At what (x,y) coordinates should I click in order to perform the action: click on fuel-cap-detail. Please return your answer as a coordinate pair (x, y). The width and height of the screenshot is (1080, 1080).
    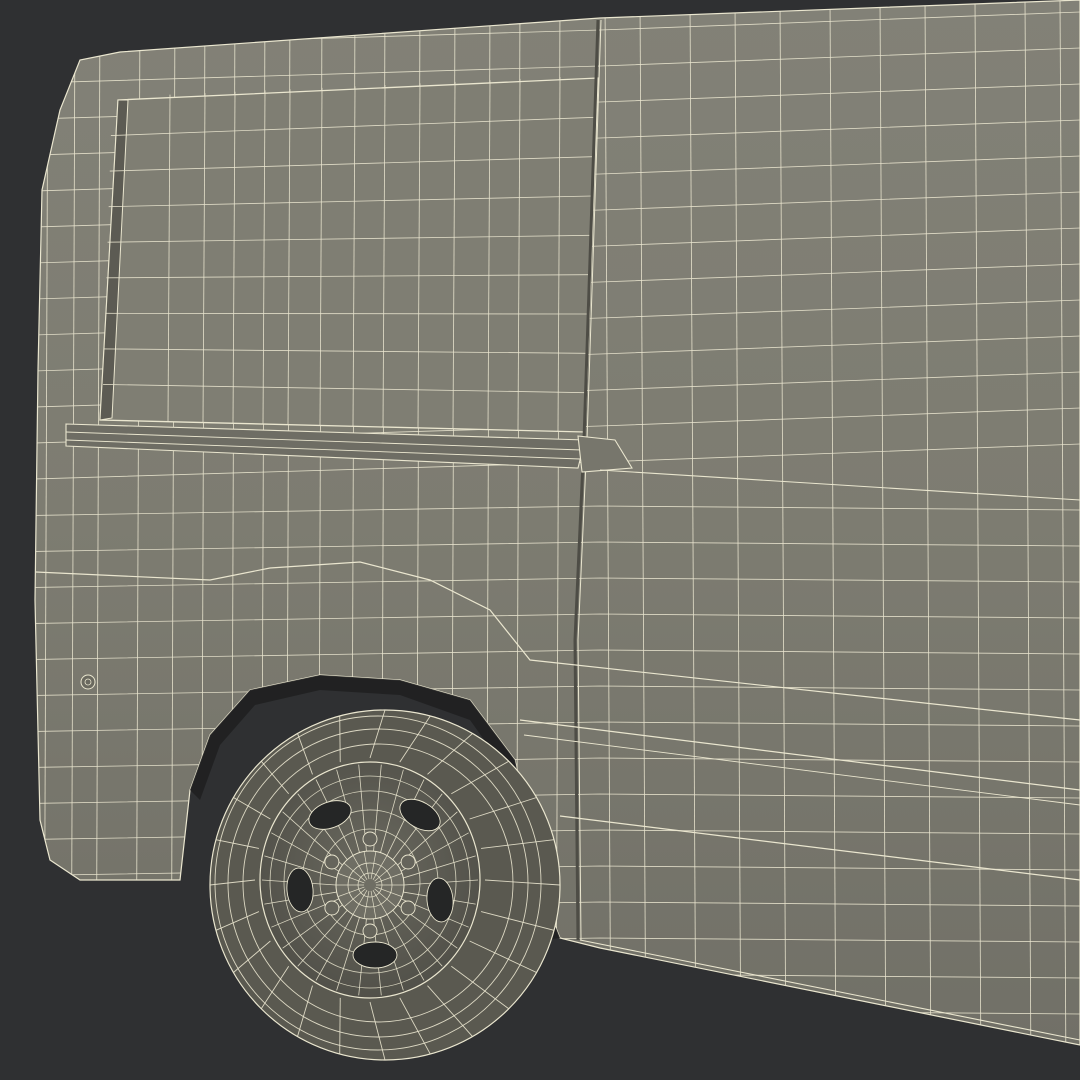
    Looking at the image, I should click on (88, 682).